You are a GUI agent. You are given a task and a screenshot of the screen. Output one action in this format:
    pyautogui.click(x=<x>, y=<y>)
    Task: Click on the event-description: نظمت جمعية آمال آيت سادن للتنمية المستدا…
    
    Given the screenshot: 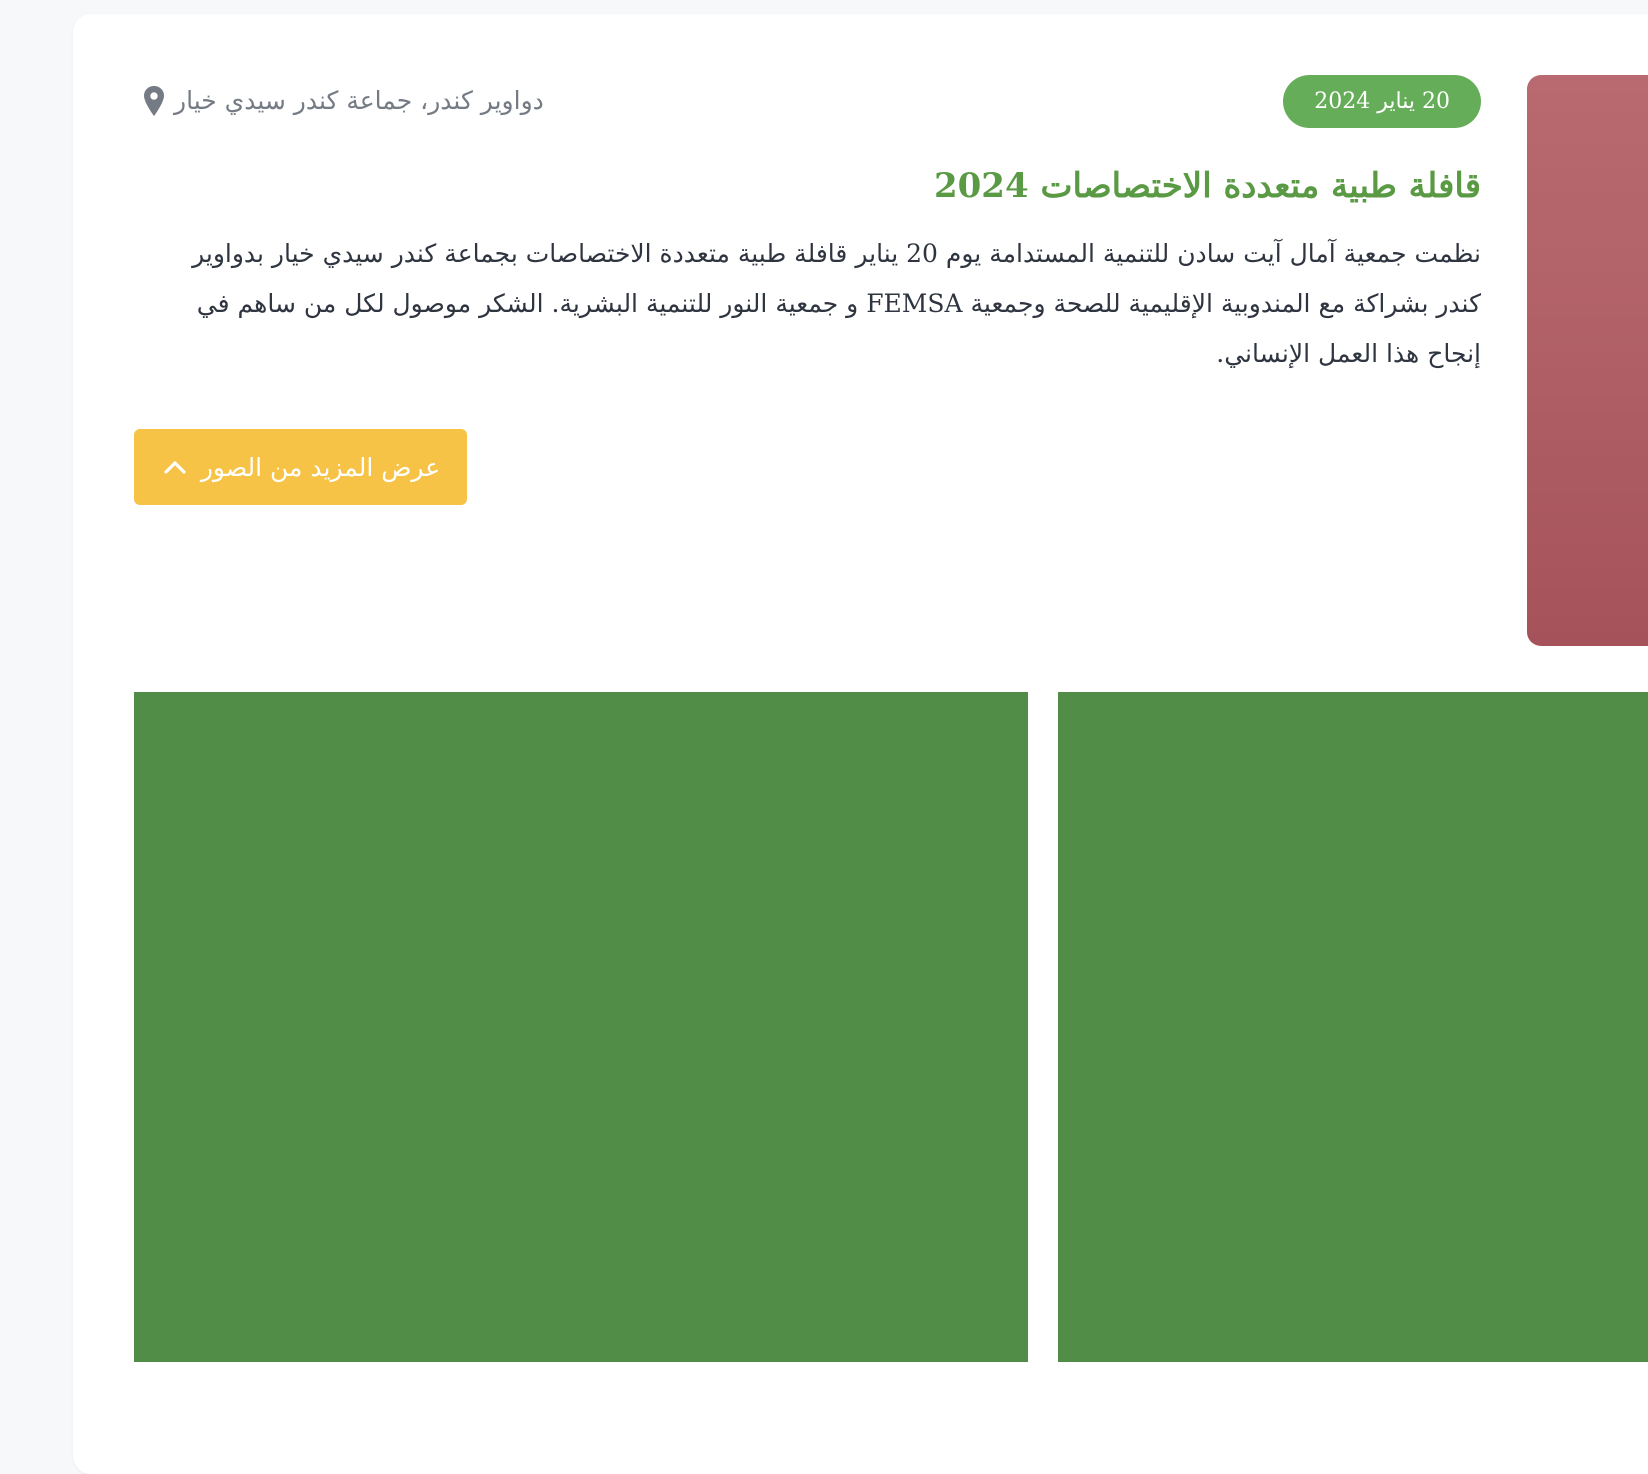 What is the action you would take?
    pyautogui.click(x=836, y=303)
    